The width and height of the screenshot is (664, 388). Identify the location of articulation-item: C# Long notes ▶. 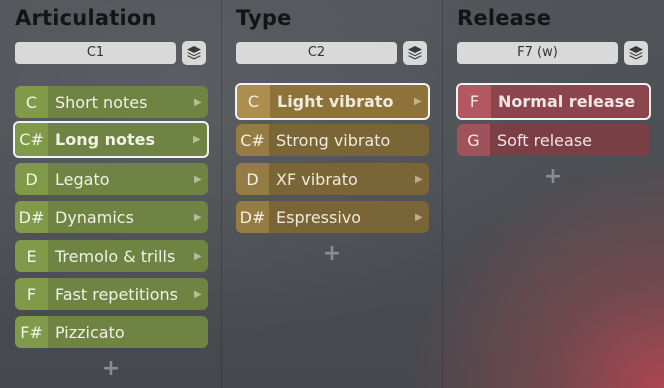
(111, 139).